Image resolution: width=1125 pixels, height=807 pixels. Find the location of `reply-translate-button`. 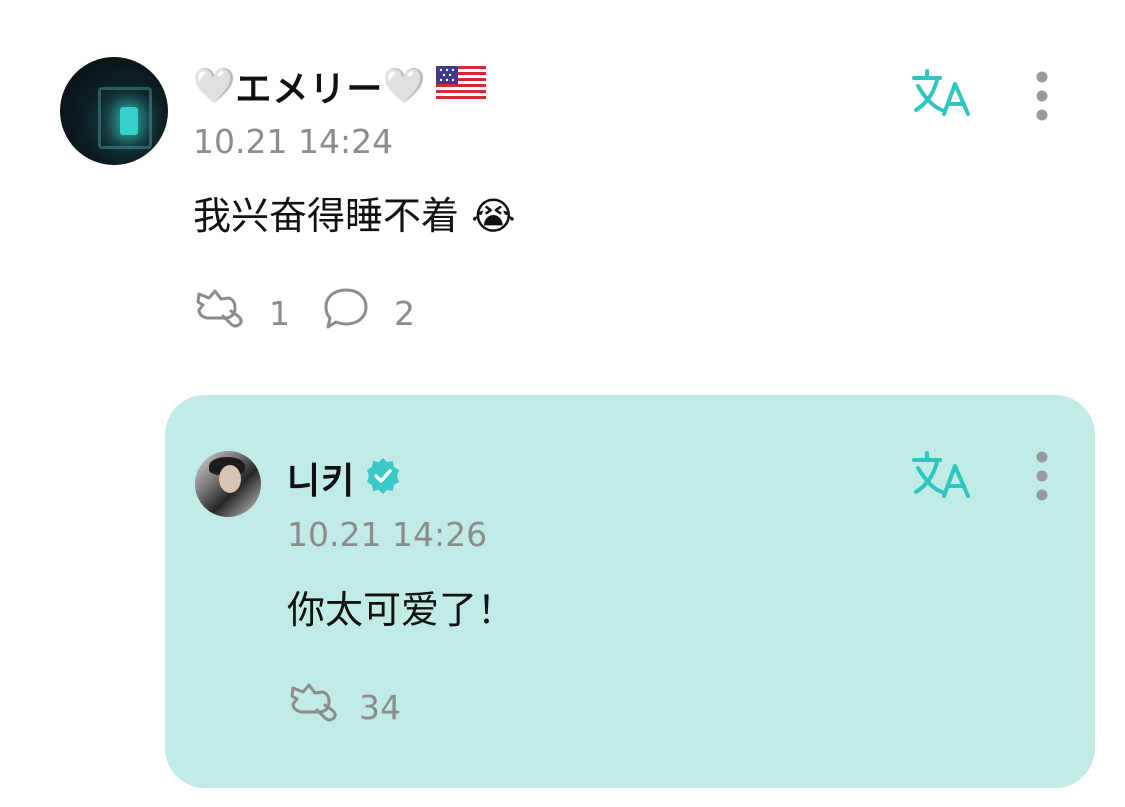

reply-translate-button is located at coordinates (942, 474).